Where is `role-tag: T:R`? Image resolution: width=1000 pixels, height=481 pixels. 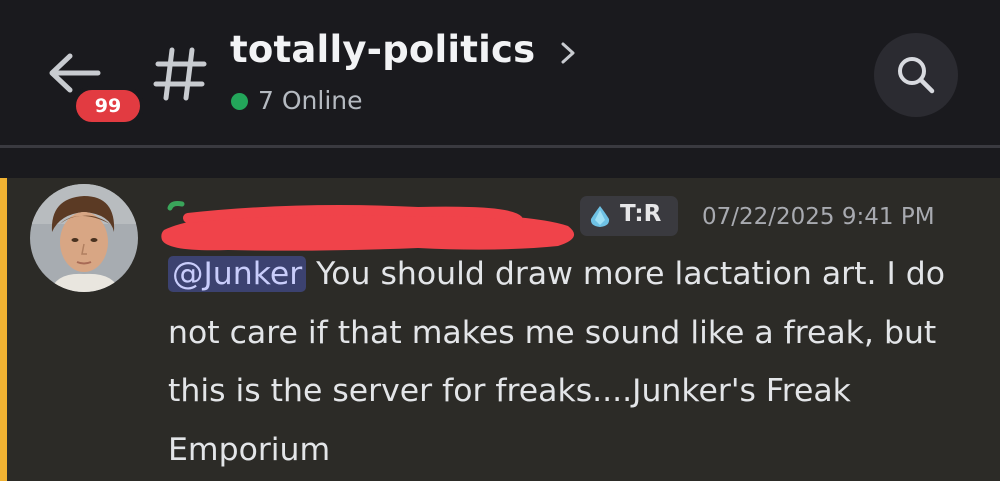
role-tag: T:R is located at coordinates (629, 216).